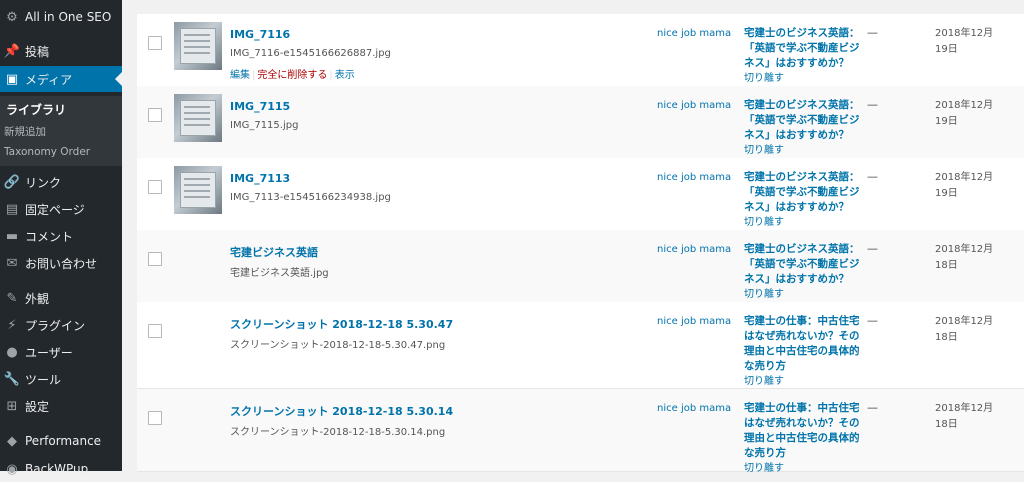 The image size is (1024, 482). Describe the element at coordinates (279, 273) in the screenshot. I see `file-name: 宅建ビジネス英語.jpg` at that location.